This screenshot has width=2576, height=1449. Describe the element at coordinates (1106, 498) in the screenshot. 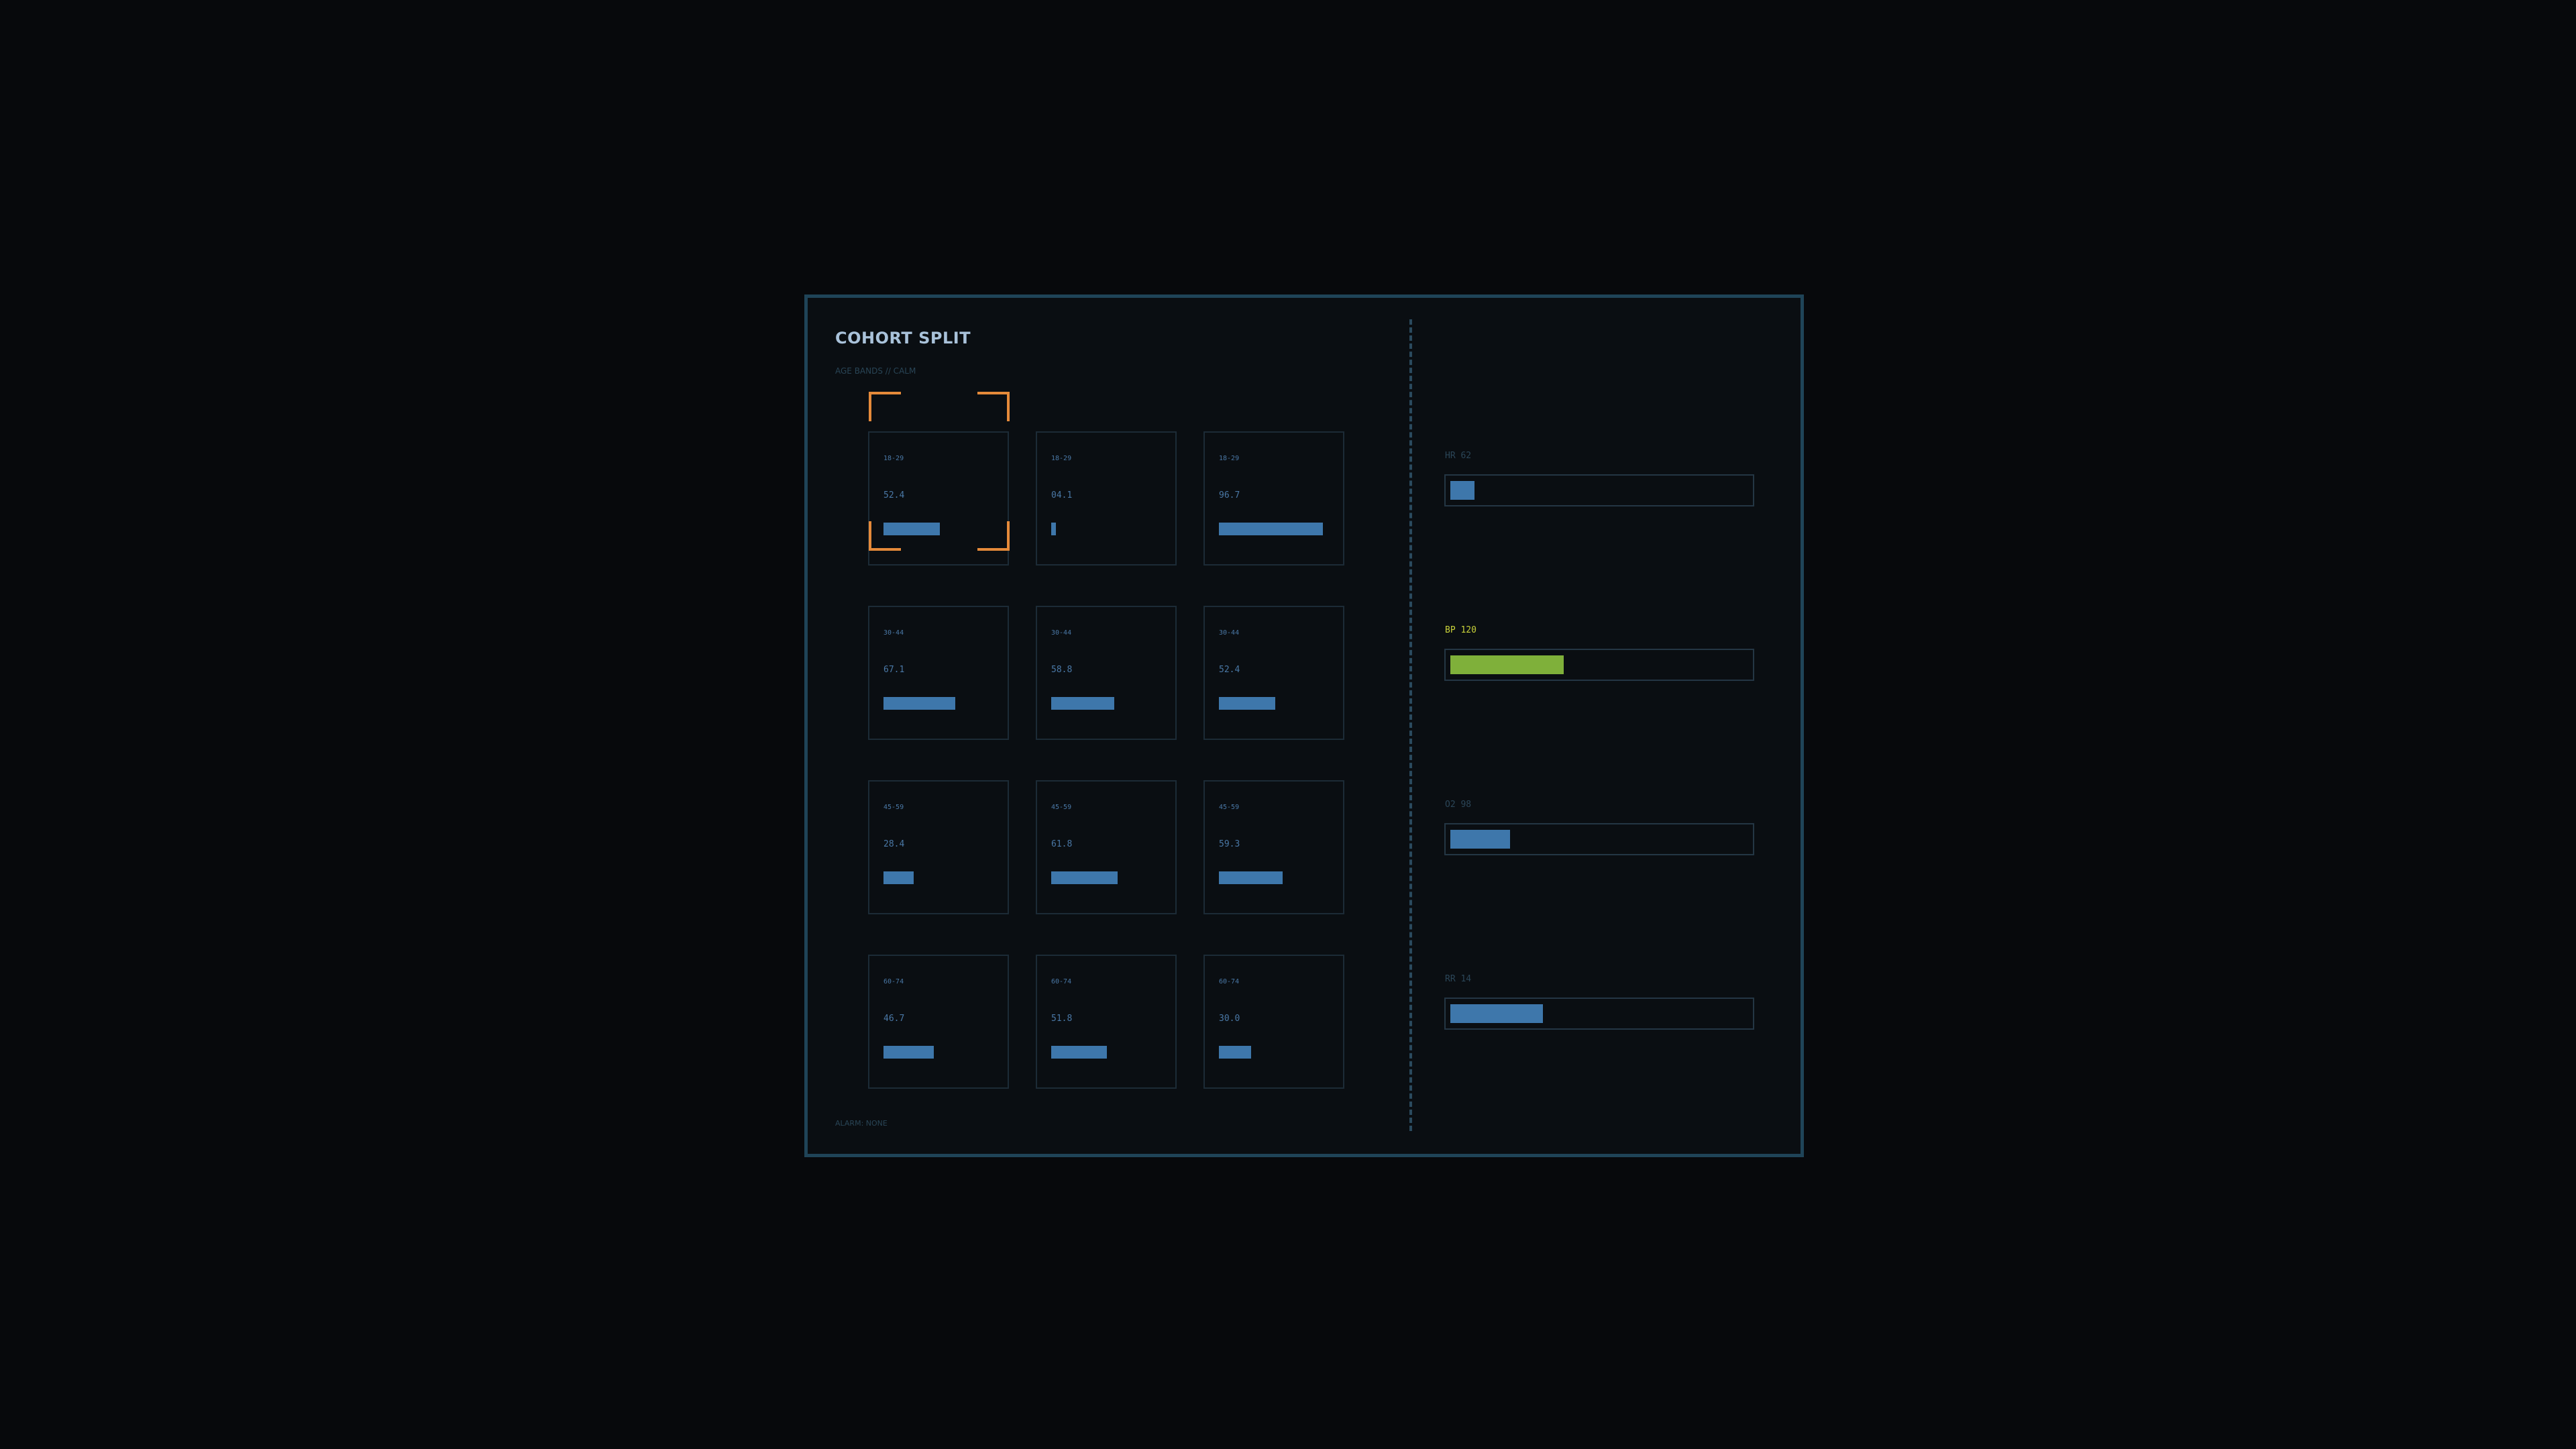

I see `cohort-cell: 18-29 04.1` at that location.